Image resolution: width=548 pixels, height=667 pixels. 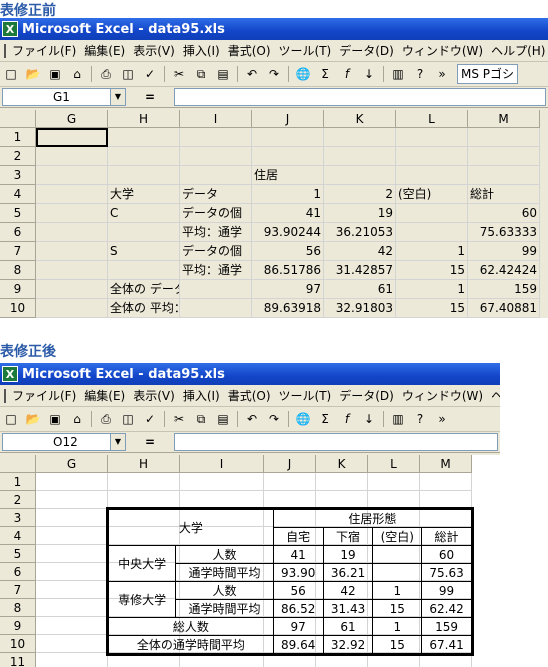 What do you see at coordinates (18, 660) in the screenshot?
I see `row-header-11: 11` at bounding box center [18, 660].